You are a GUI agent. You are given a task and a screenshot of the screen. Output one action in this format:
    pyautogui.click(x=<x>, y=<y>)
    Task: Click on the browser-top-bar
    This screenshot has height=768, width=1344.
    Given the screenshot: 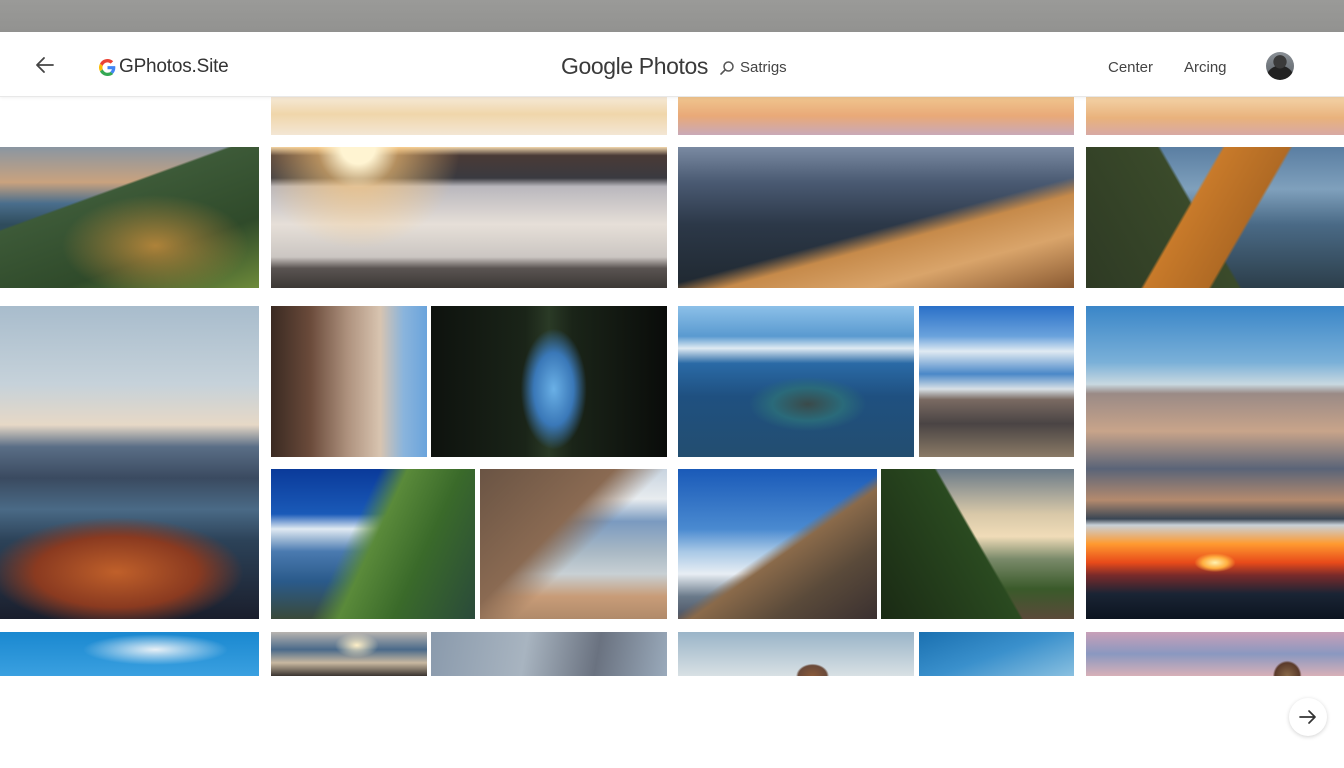 What is the action you would take?
    pyautogui.click(x=672, y=16)
    